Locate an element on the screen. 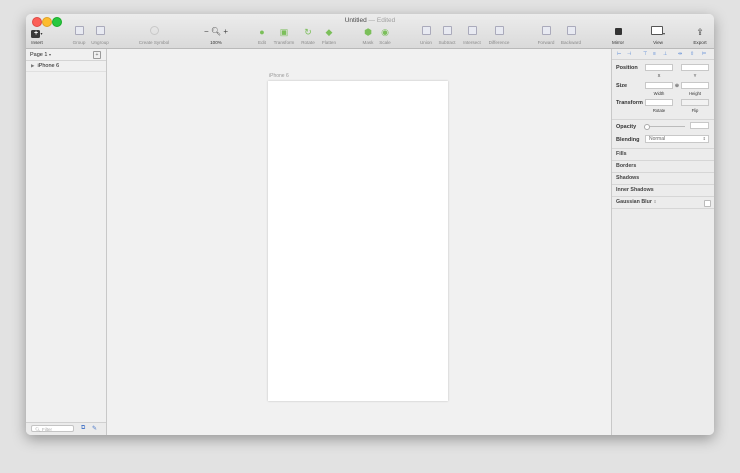 The width and height of the screenshot is (740, 473). scale-button: ◉ Scale is located at coordinates (385, 36).